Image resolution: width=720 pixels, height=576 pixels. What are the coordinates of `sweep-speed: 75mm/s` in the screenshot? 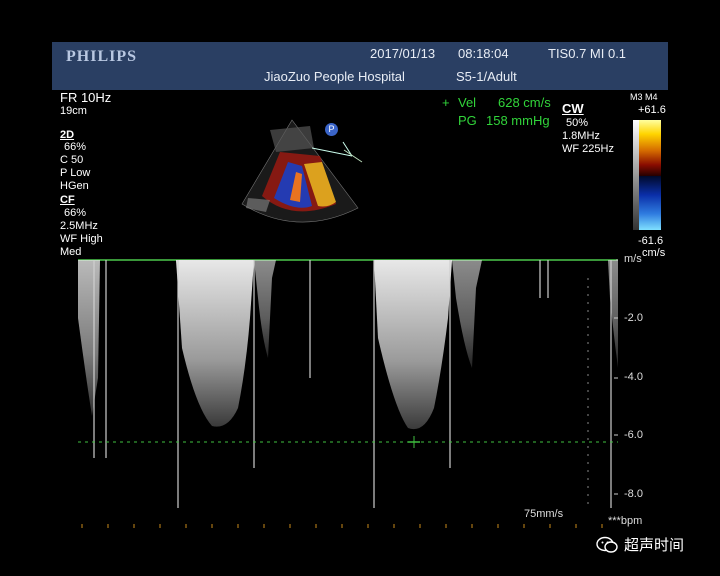 It's located at (544, 514).